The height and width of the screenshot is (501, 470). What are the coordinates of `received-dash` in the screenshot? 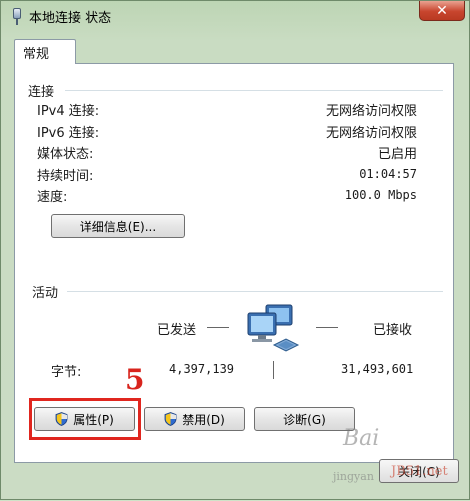 It's located at (327, 327).